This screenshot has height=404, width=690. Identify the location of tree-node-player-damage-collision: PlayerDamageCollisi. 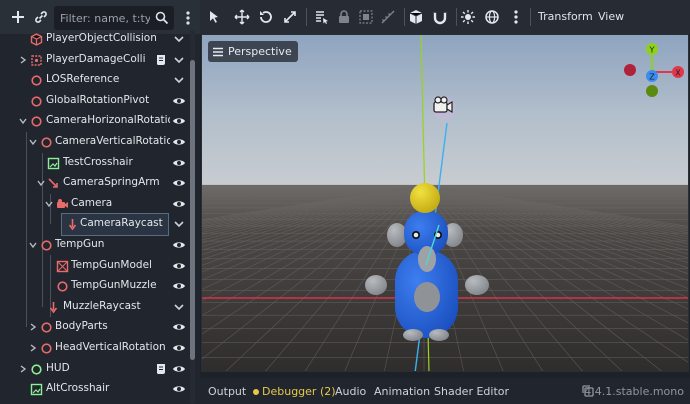
(97, 60).